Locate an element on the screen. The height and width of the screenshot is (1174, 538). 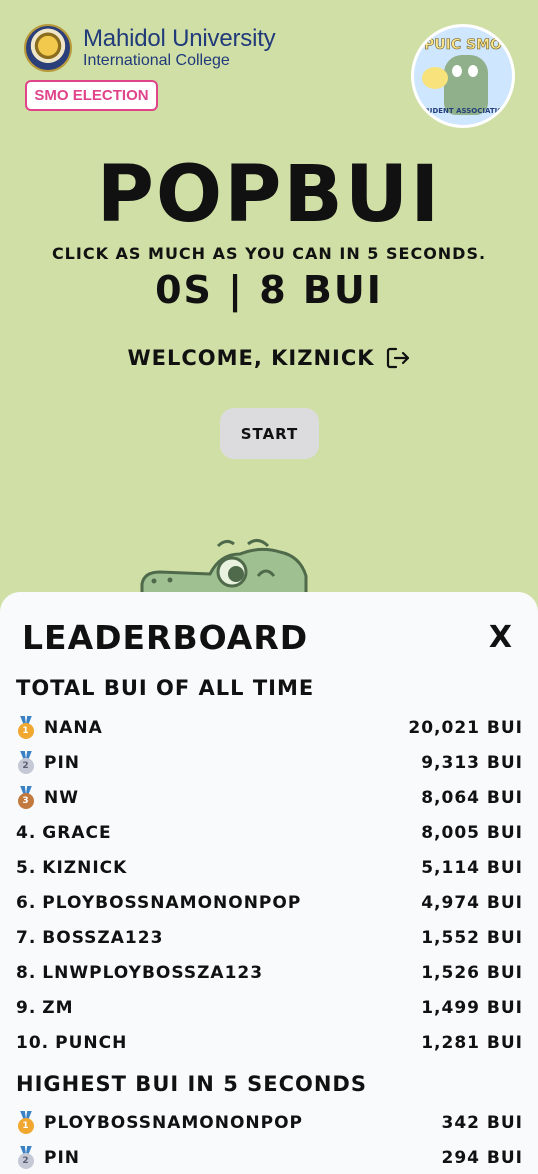
player-cell: 8. LNWPLOYBOSSZA123 is located at coordinates (139, 973).